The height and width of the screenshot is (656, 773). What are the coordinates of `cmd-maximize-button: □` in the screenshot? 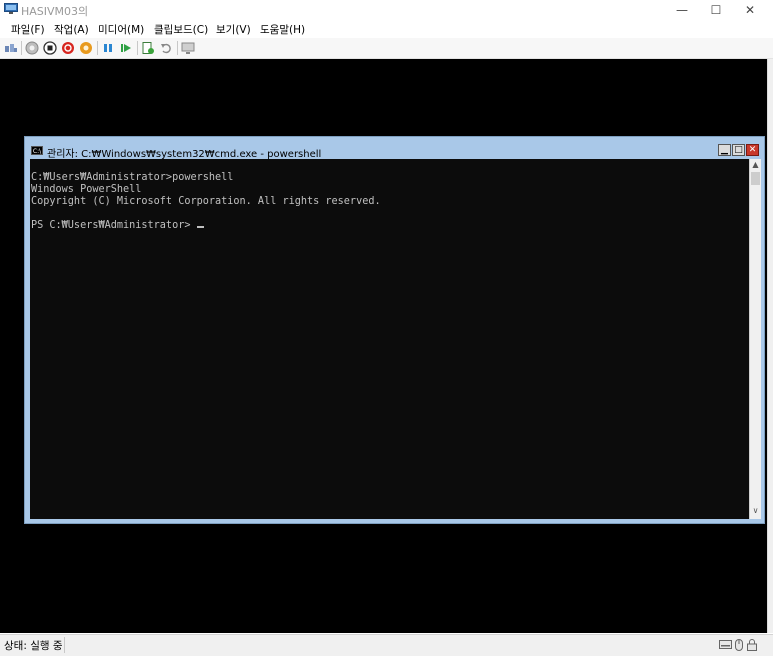 It's located at (738, 150).